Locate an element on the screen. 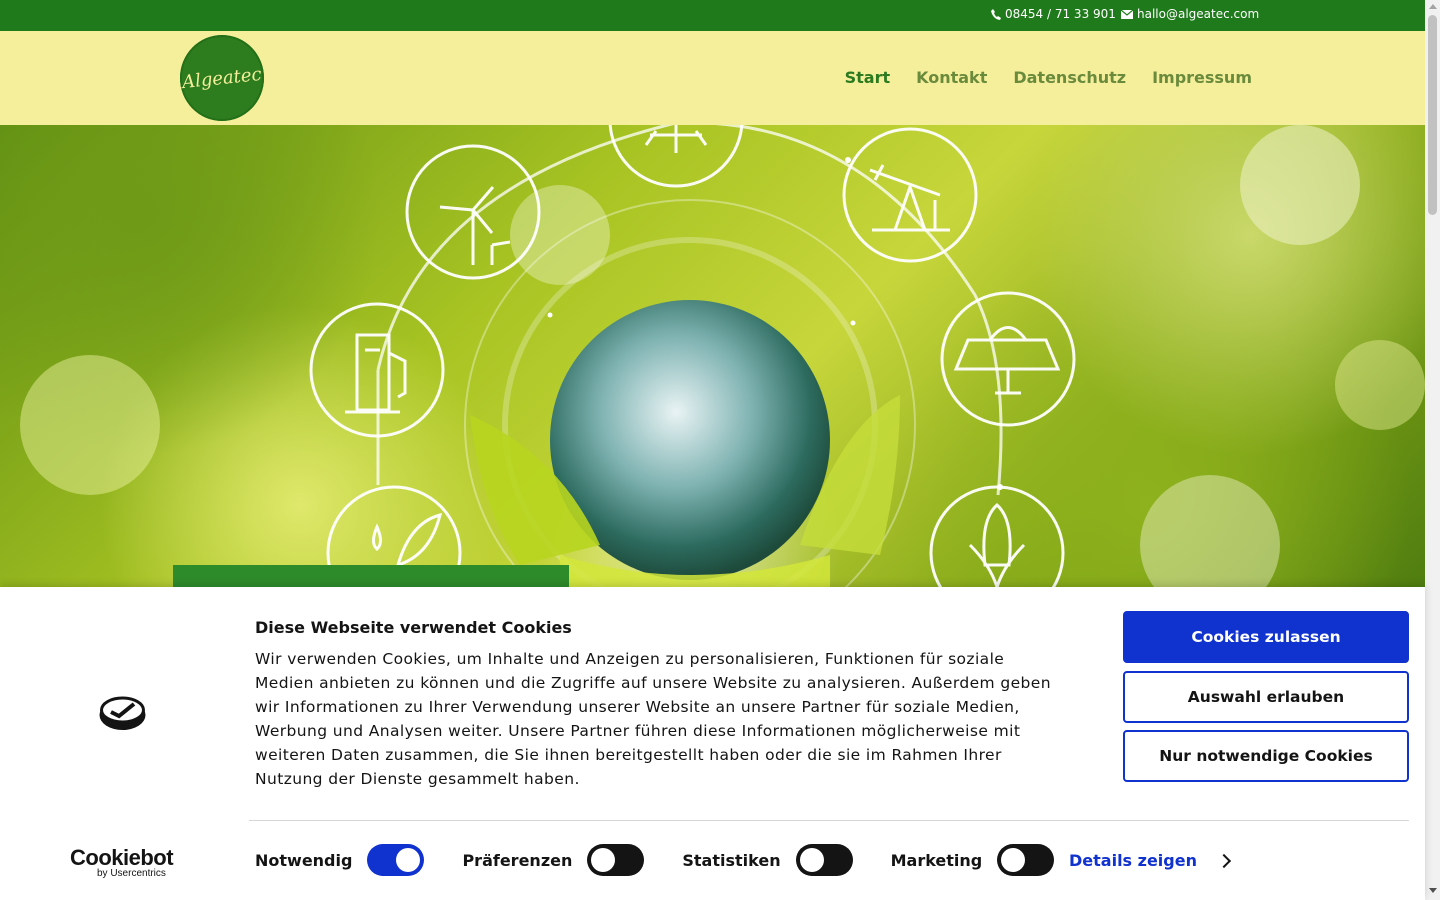 Image resolution: width=1440 pixels, height=900 pixels. cookiebot-brand: Cookiebot by Usercentrics is located at coordinates (122, 862).